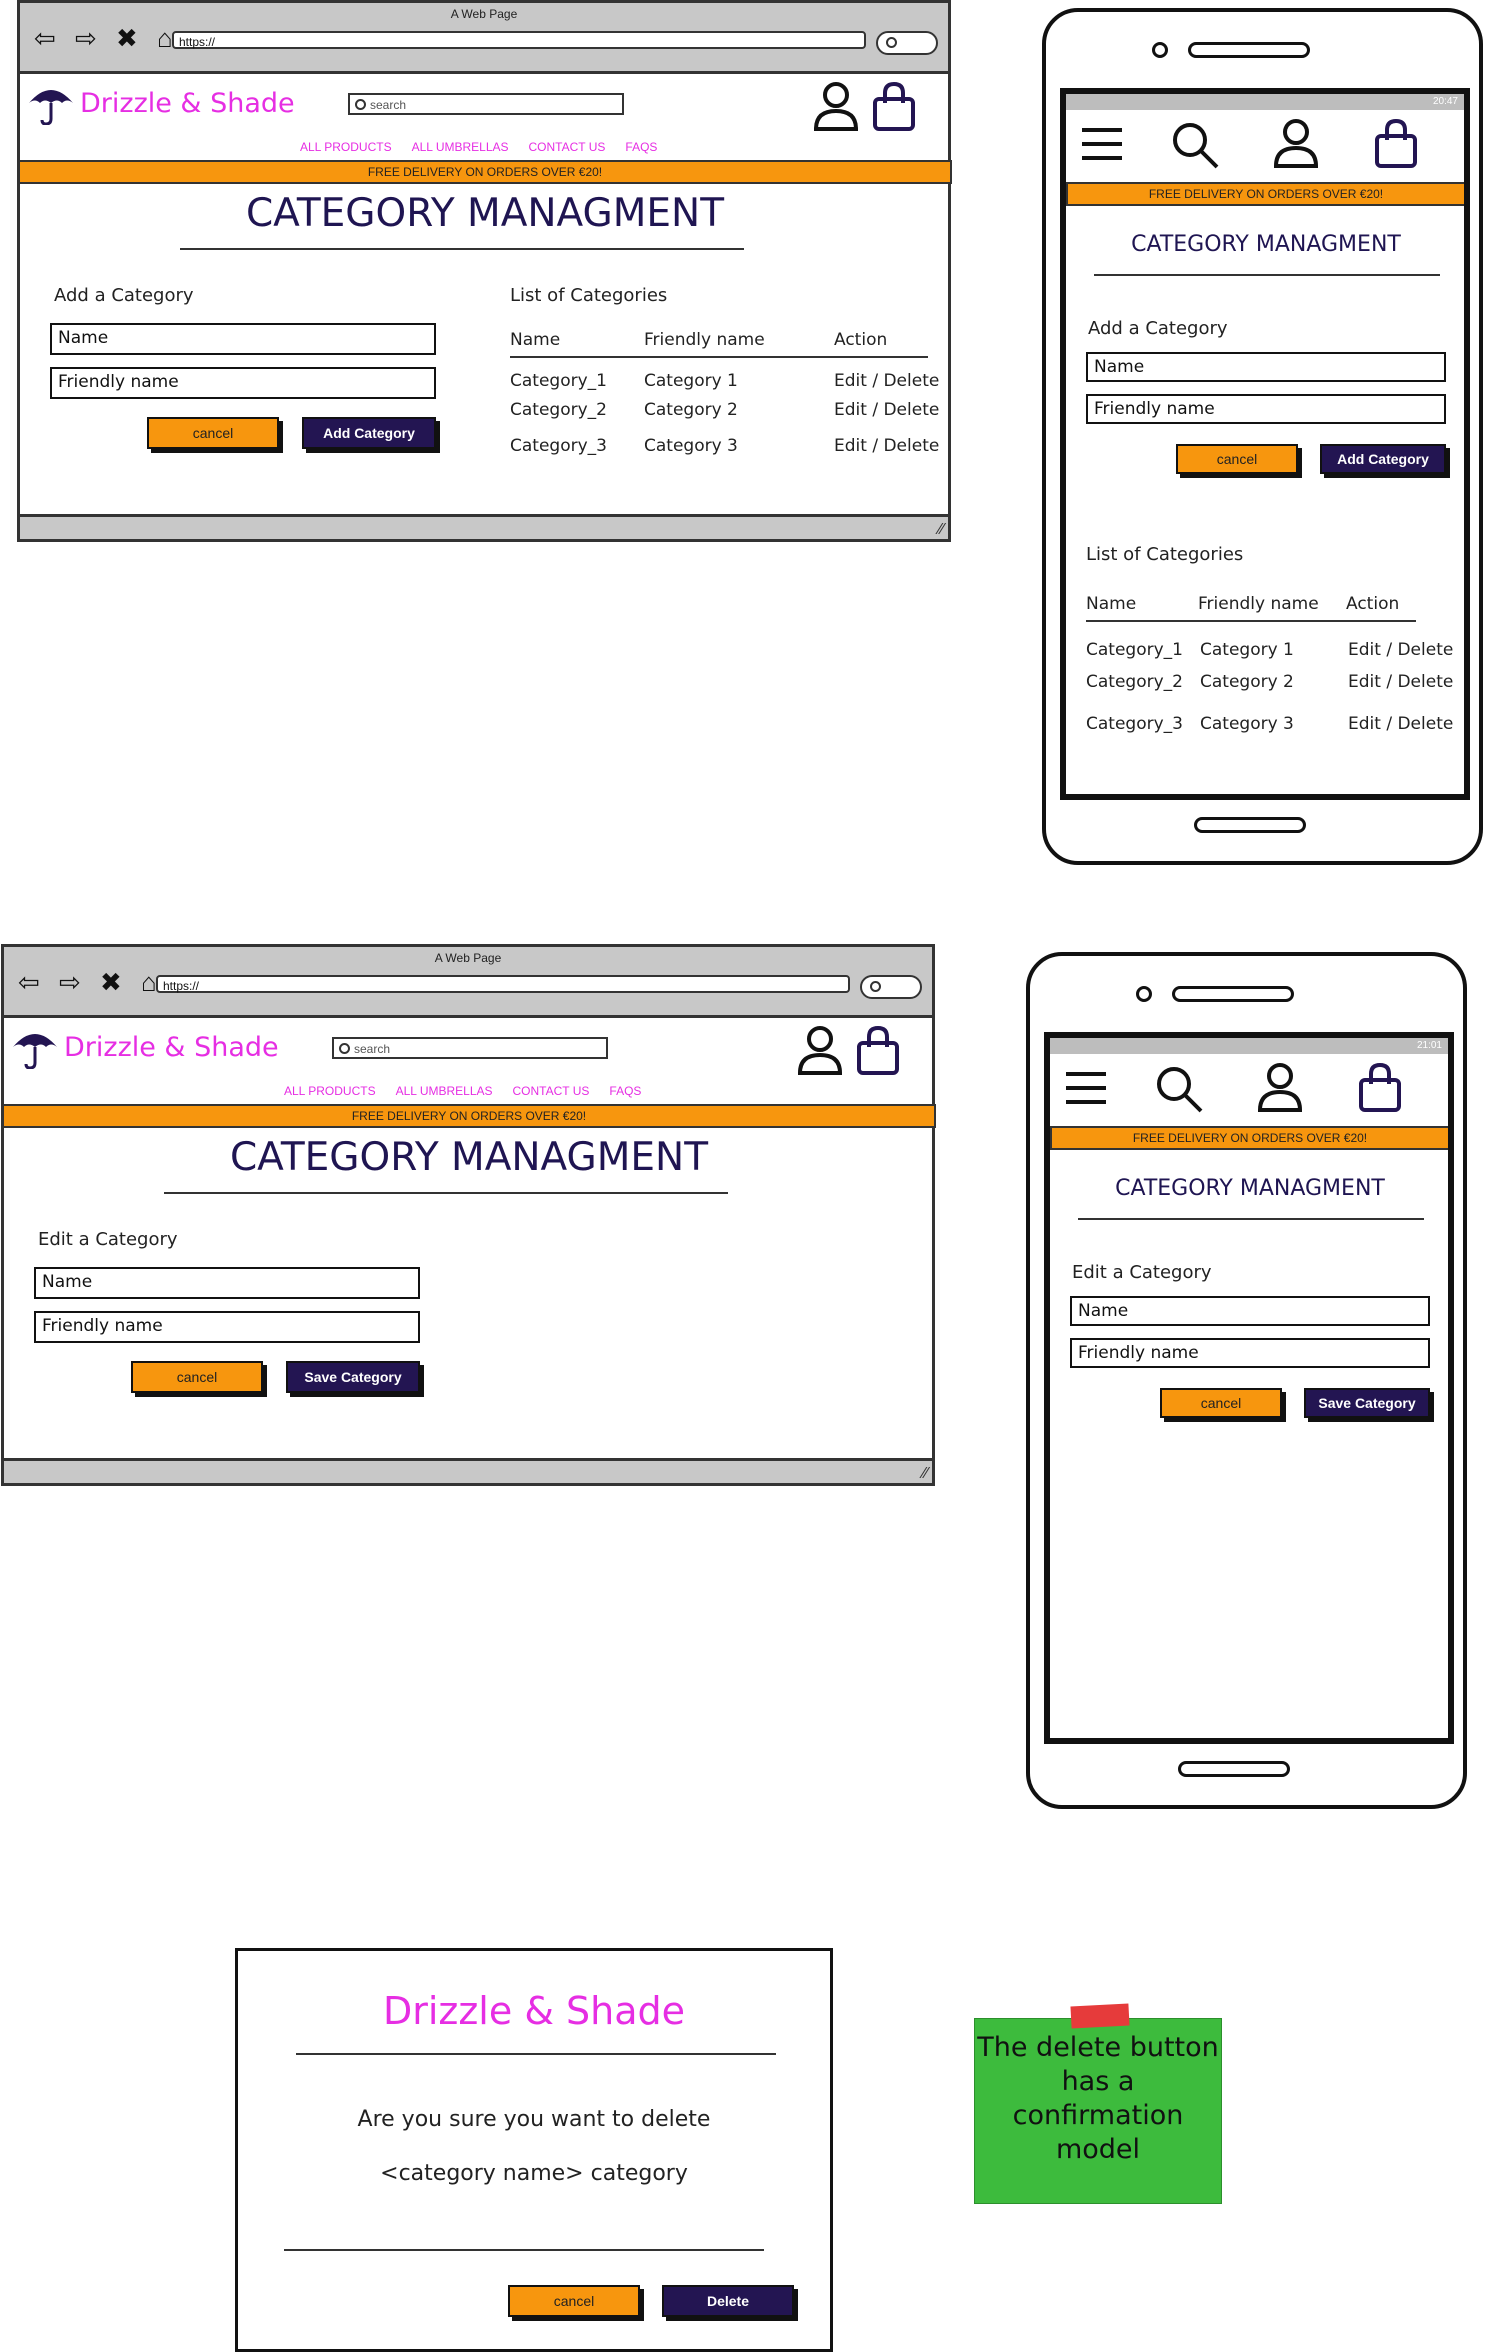 This screenshot has height=2352, width=1485. What do you see at coordinates (728, 2301) in the screenshot?
I see `delete-button: Delete` at bounding box center [728, 2301].